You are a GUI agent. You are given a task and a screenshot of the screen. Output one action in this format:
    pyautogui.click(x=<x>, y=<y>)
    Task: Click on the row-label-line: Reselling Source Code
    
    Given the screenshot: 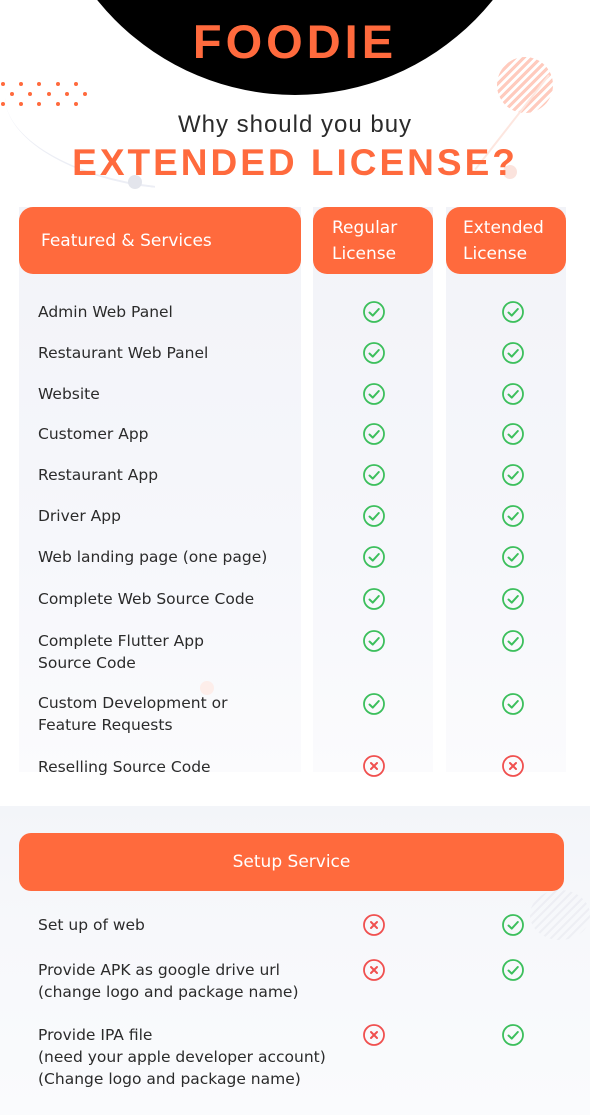 What is the action you would take?
    pyautogui.click(x=124, y=767)
    